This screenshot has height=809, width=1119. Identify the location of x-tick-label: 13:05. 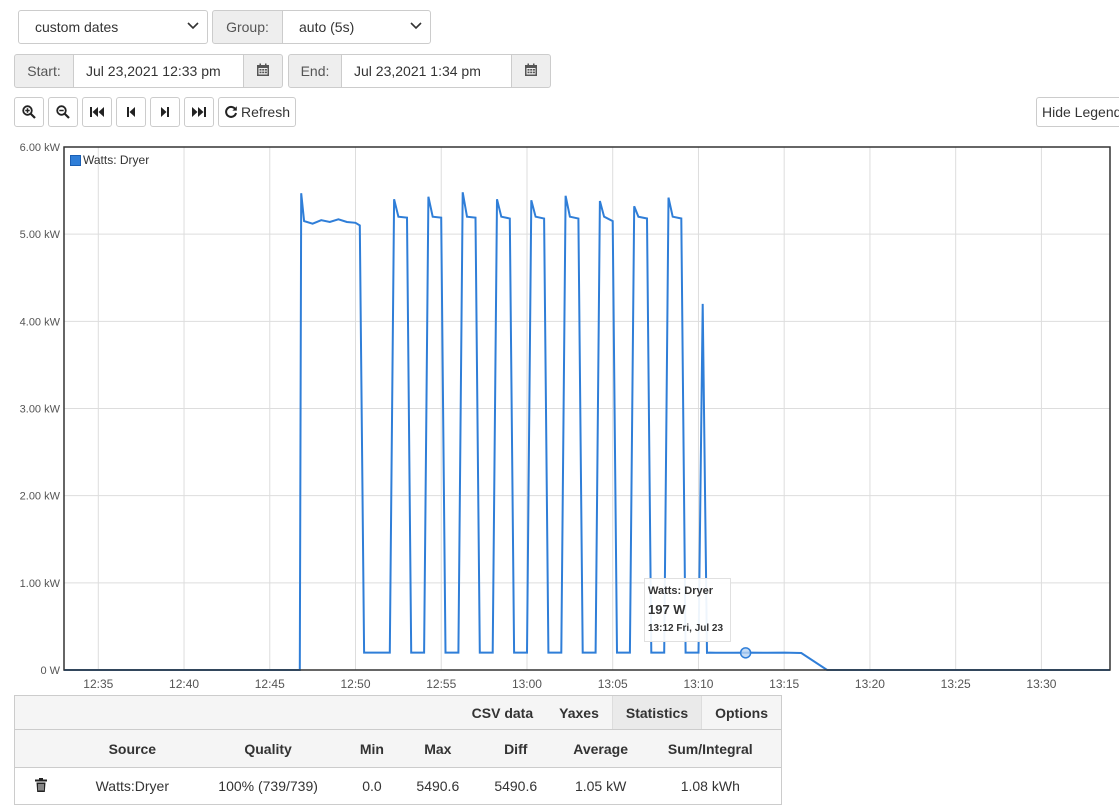
(613, 684).